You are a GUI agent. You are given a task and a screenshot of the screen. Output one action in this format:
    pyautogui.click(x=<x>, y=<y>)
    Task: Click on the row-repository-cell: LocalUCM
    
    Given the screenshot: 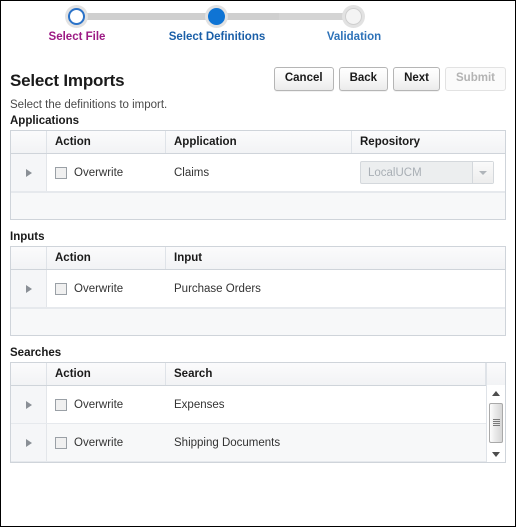 What is the action you would take?
    pyautogui.click(x=428, y=172)
    